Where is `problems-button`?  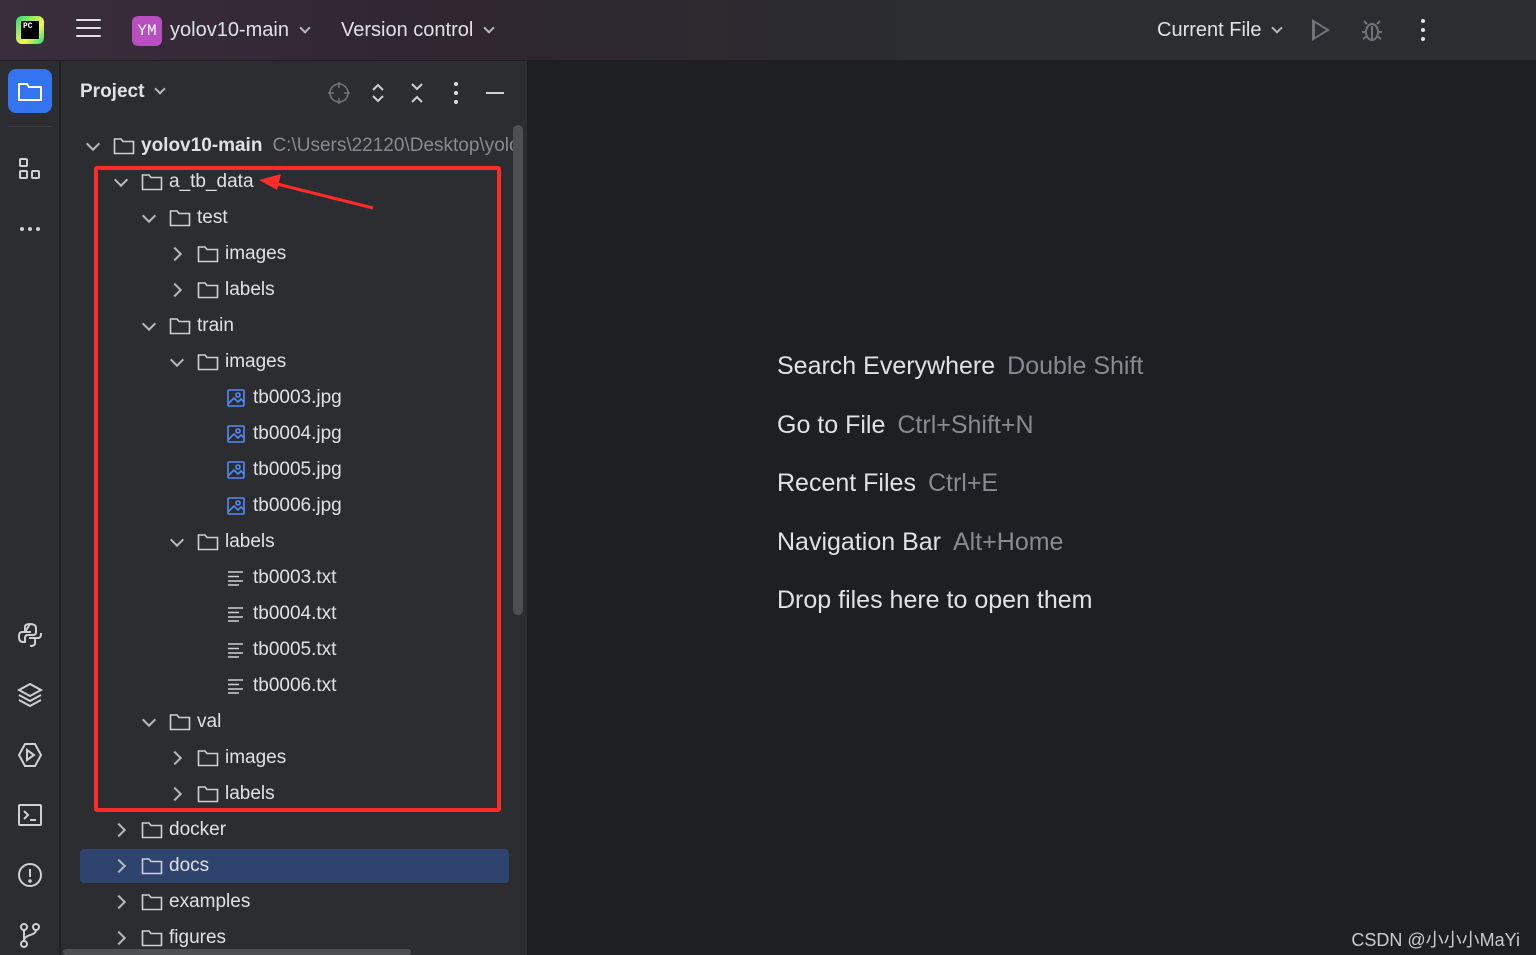
problems-button is located at coordinates (30, 875).